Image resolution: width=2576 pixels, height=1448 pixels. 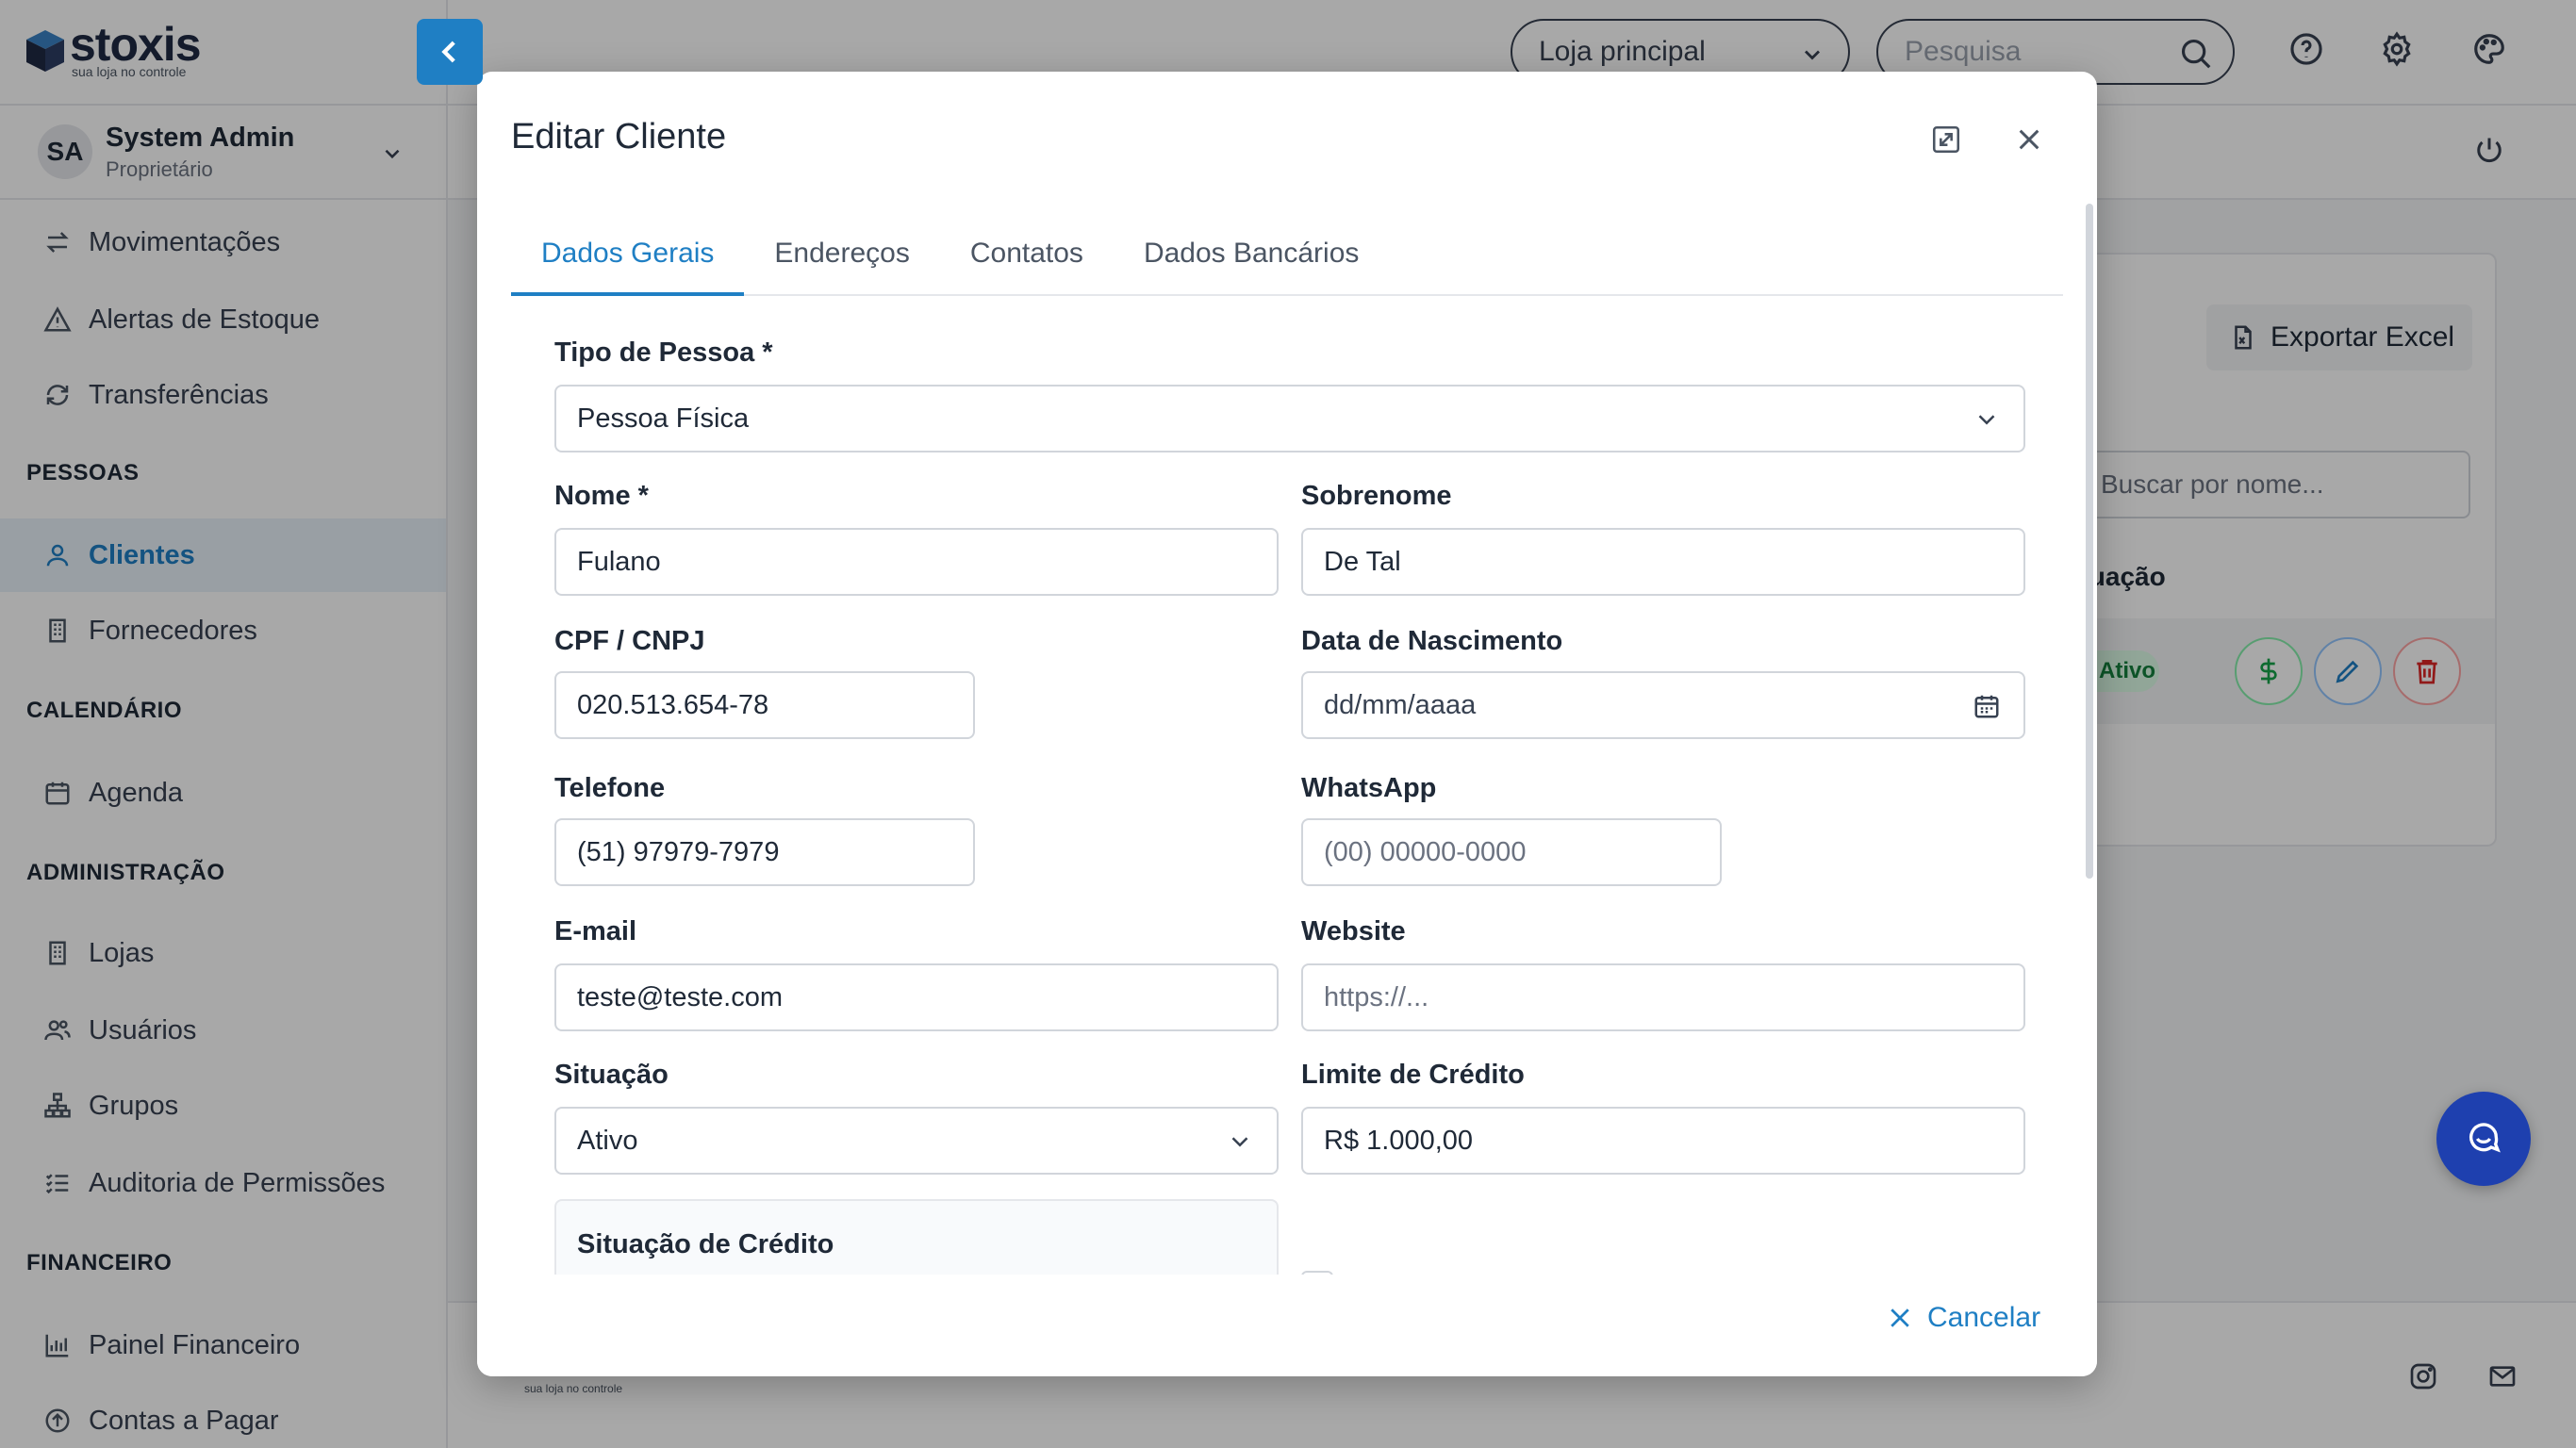 What do you see at coordinates (705, 1244) in the screenshot?
I see `credit-section-title: Situação de Crédito` at bounding box center [705, 1244].